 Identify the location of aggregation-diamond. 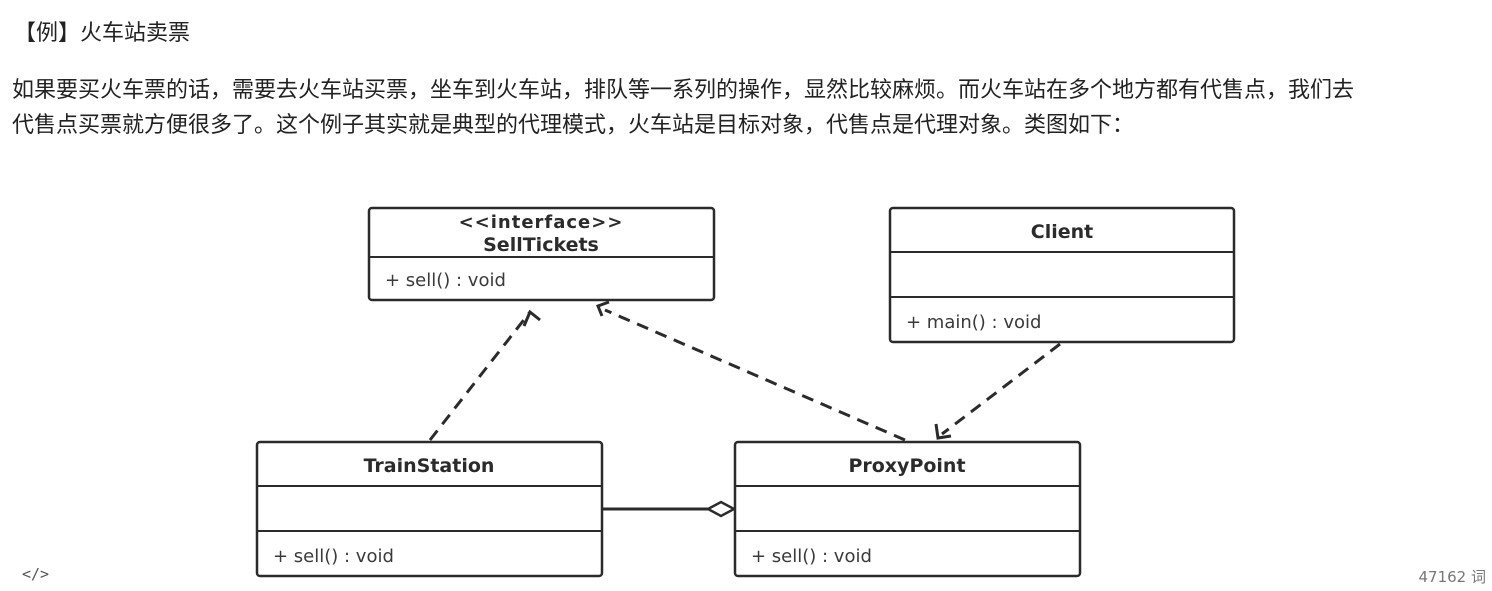
(721, 509).